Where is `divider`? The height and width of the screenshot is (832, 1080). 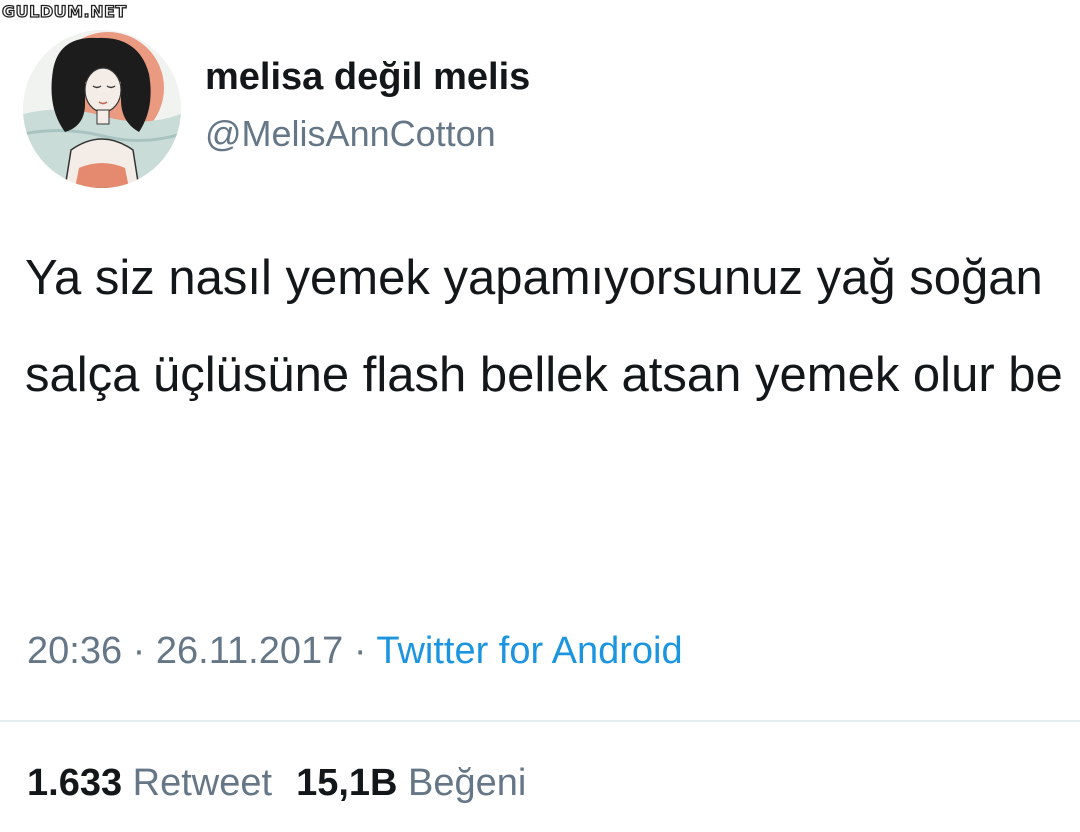
divider is located at coordinates (540, 721).